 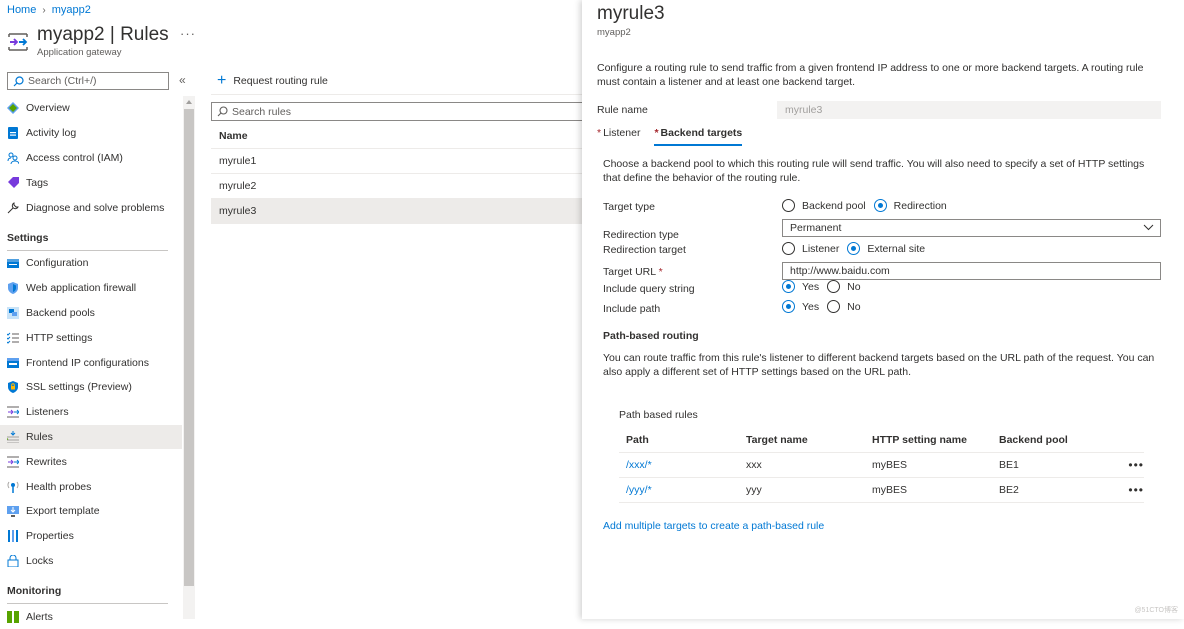 I want to click on more-options-button: ···, so click(x=188, y=33).